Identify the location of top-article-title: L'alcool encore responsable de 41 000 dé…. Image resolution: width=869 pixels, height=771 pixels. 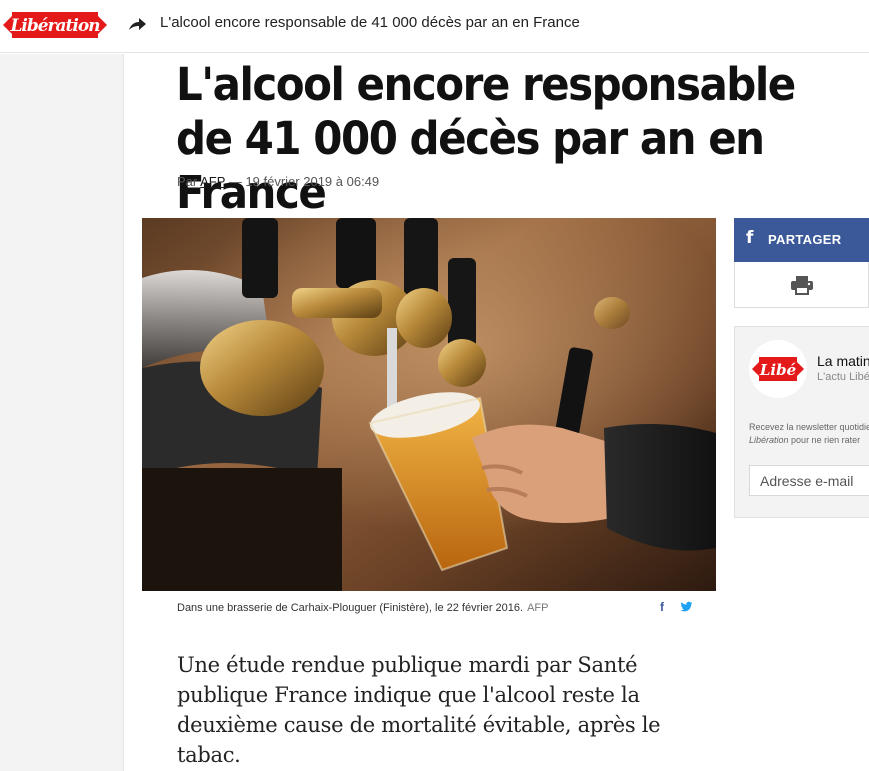
(370, 22).